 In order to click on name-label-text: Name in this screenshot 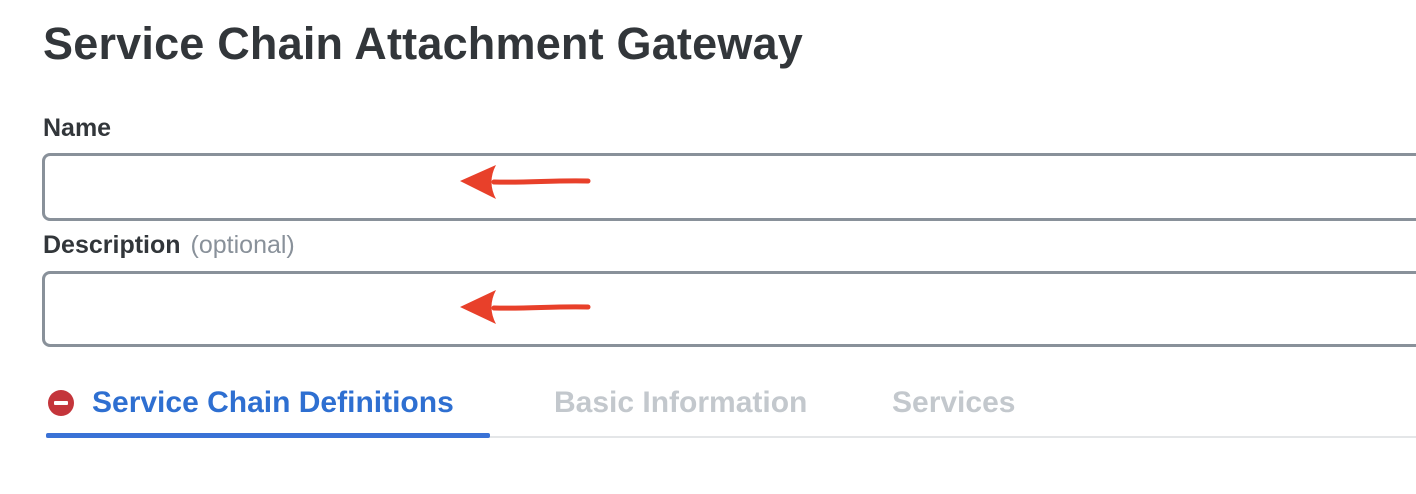, I will do `click(77, 128)`.